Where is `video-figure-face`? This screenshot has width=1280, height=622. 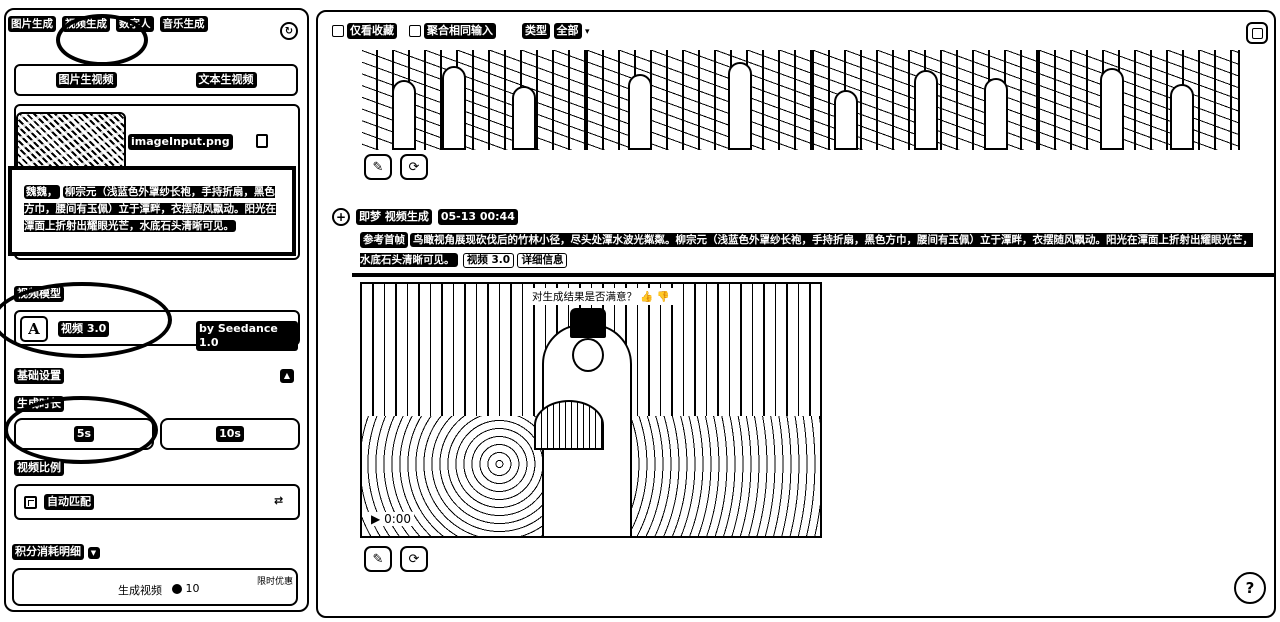
video-figure-face is located at coordinates (588, 355).